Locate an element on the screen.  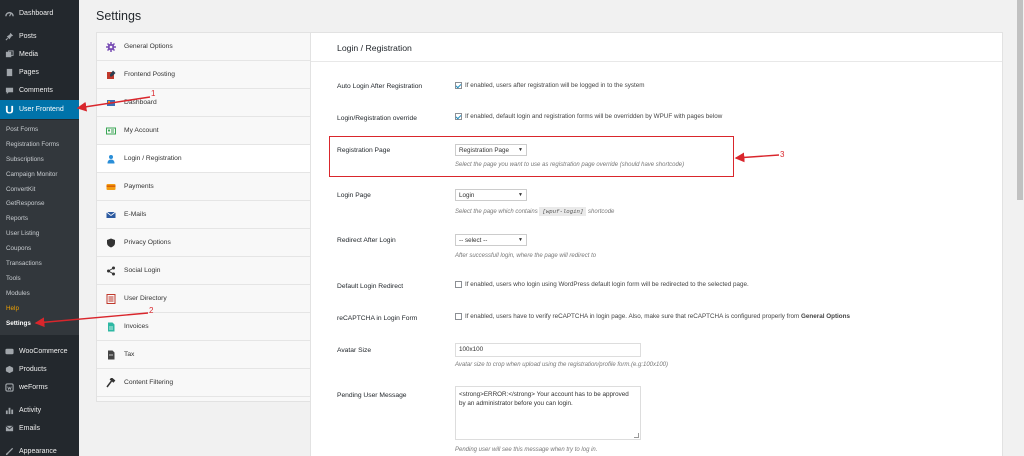
tab-social-login: Social Login is located at coordinates (204, 271).